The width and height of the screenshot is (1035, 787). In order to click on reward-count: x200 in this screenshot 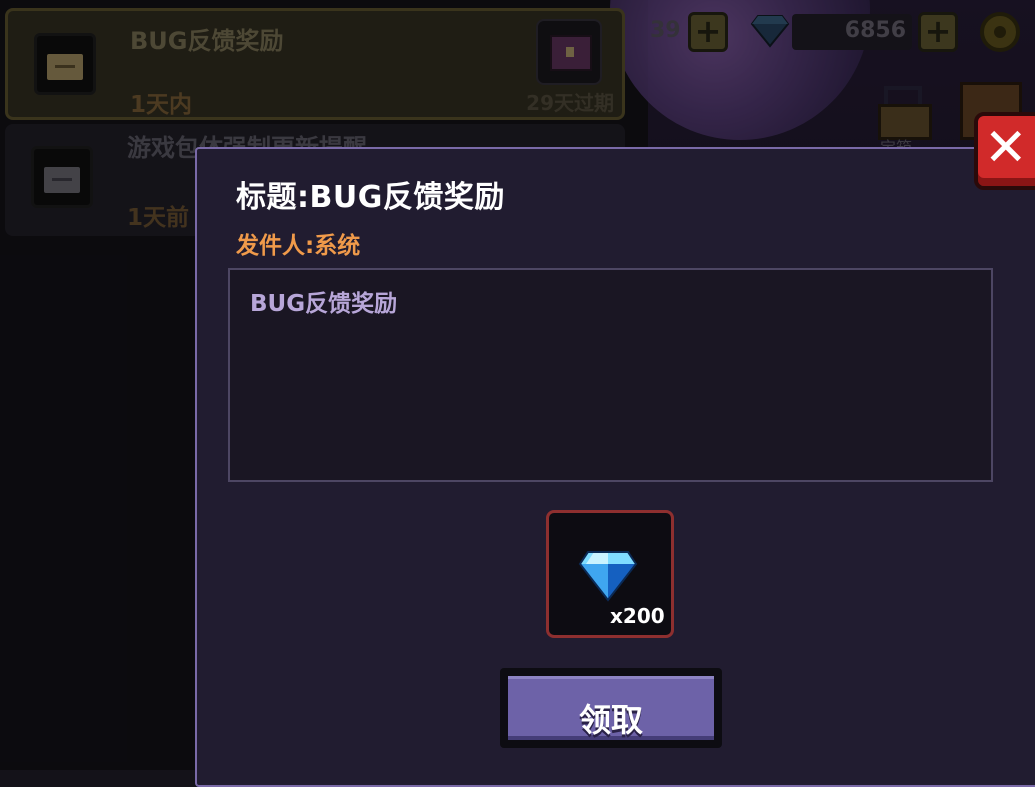, I will do `click(637, 616)`.